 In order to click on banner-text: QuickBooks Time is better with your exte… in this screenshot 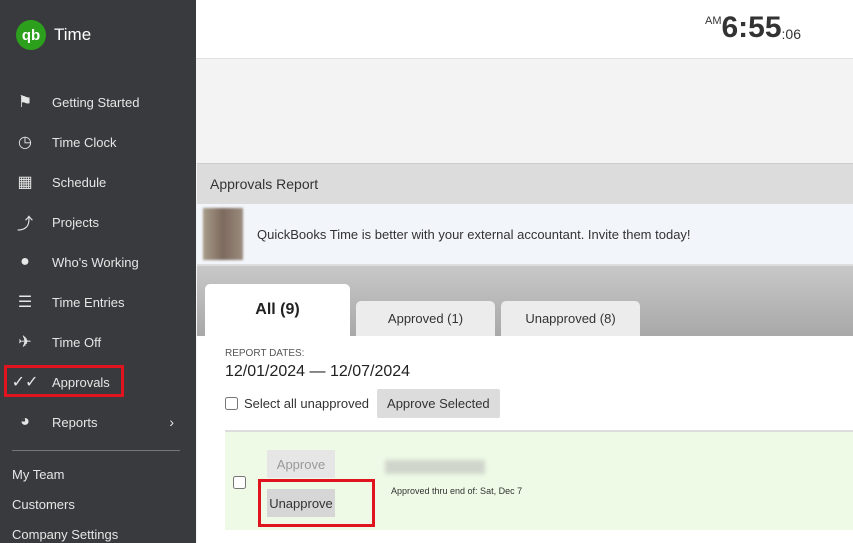, I will do `click(474, 234)`.